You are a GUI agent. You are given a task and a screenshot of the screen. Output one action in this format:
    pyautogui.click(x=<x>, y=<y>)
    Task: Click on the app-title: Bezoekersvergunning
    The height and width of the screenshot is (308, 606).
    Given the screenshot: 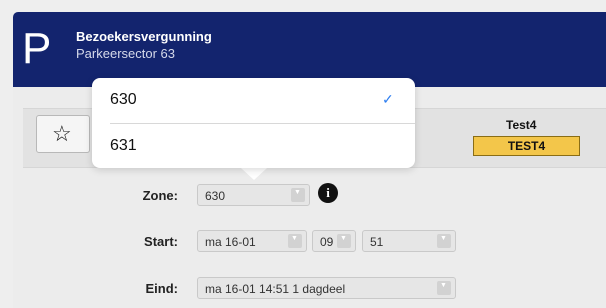 What is the action you would take?
    pyautogui.click(x=144, y=36)
    